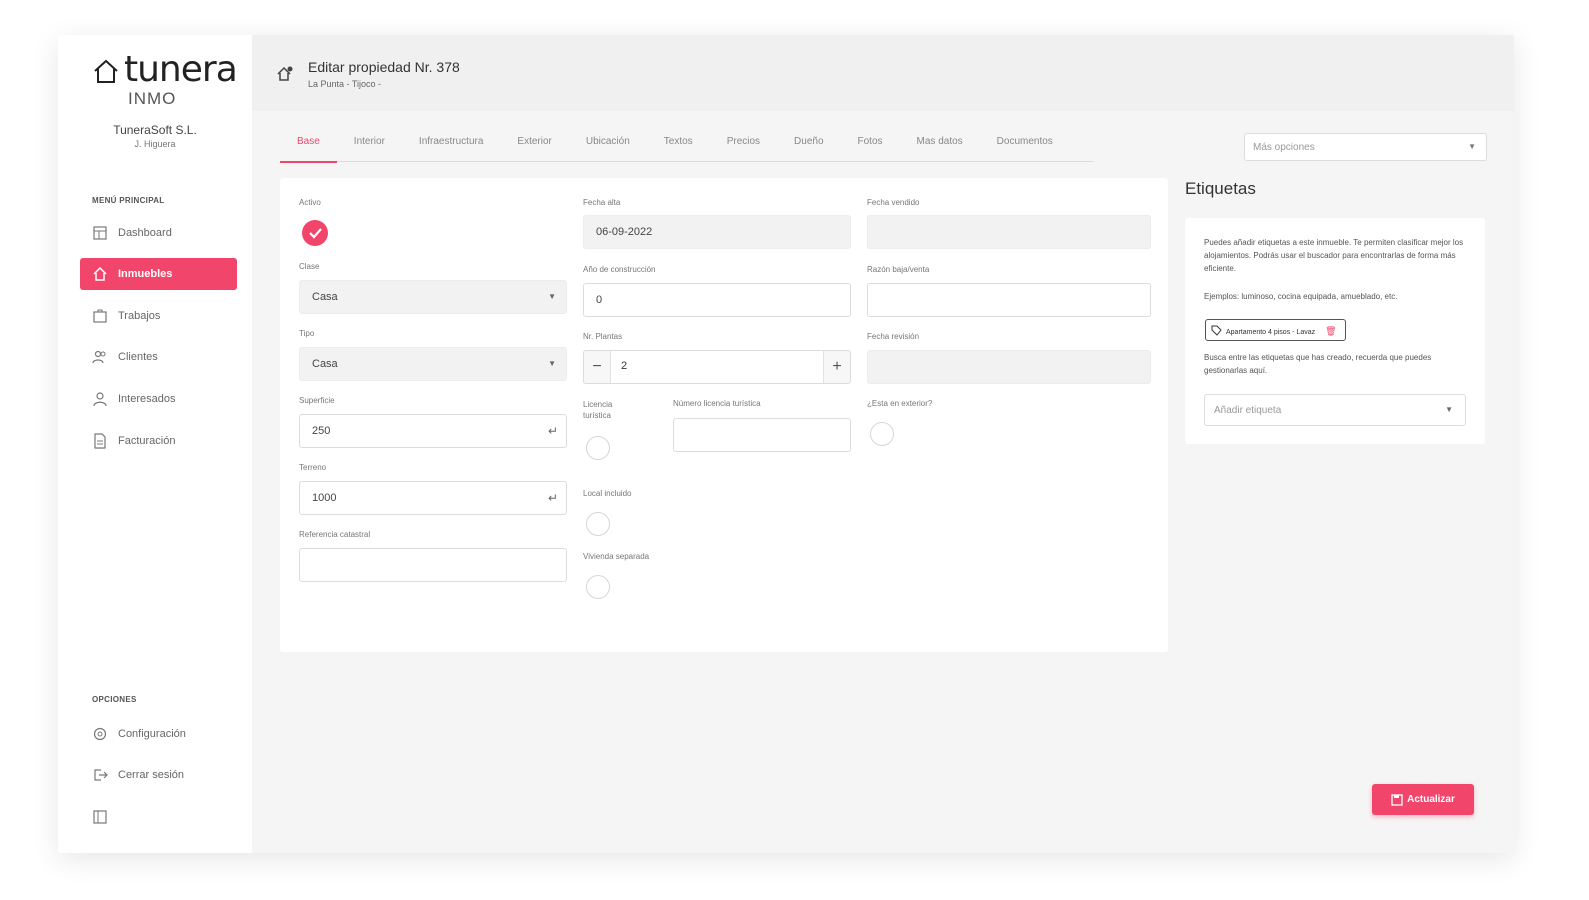 Image resolution: width=1589 pixels, height=900 pixels. Describe the element at coordinates (325, 297) in the screenshot. I see `clase-value: Casa` at that location.